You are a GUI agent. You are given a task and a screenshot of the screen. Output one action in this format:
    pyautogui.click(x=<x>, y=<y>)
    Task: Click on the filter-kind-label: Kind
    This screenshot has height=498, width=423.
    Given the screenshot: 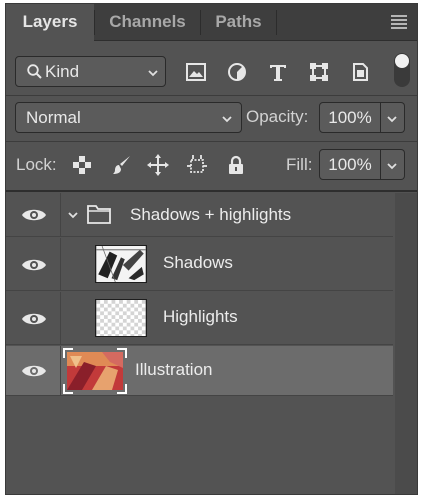 What is the action you would take?
    pyautogui.click(x=62, y=71)
    